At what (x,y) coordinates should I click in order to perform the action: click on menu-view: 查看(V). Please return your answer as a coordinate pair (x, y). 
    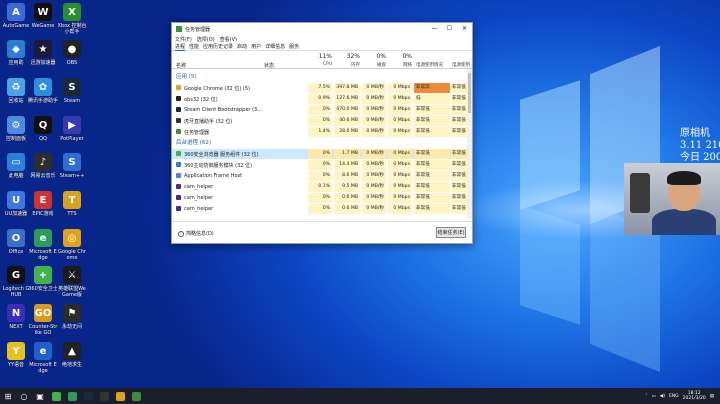
    Looking at the image, I should click on (228, 39).